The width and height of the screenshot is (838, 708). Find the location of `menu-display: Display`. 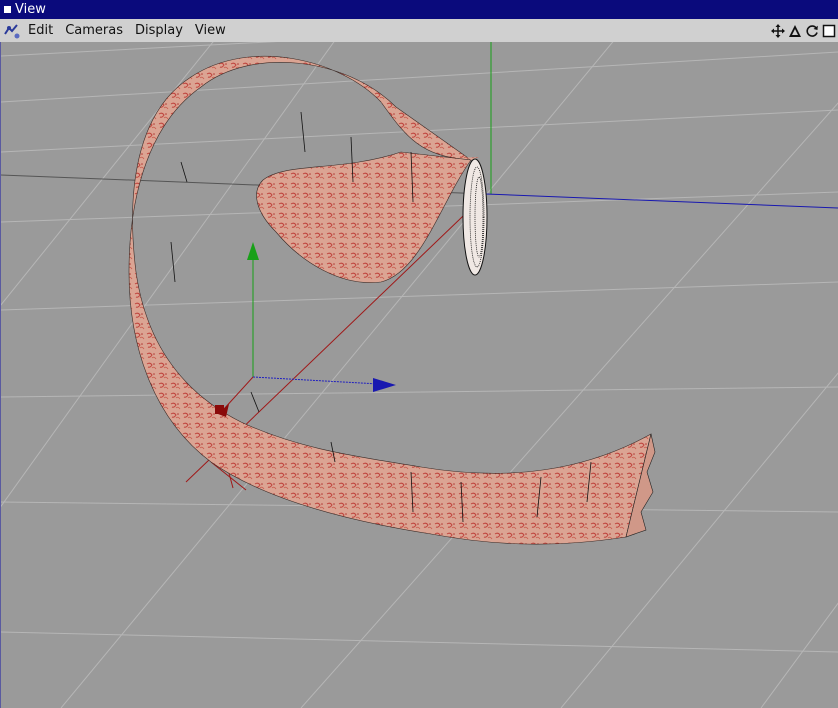

menu-display: Display is located at coordinates (159, 30).